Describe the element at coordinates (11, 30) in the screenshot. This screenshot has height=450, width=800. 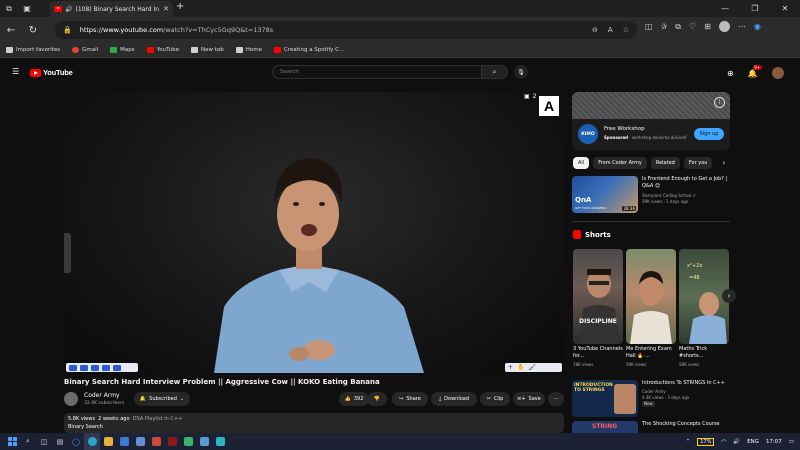
I see `back-icon: ←` at that location.